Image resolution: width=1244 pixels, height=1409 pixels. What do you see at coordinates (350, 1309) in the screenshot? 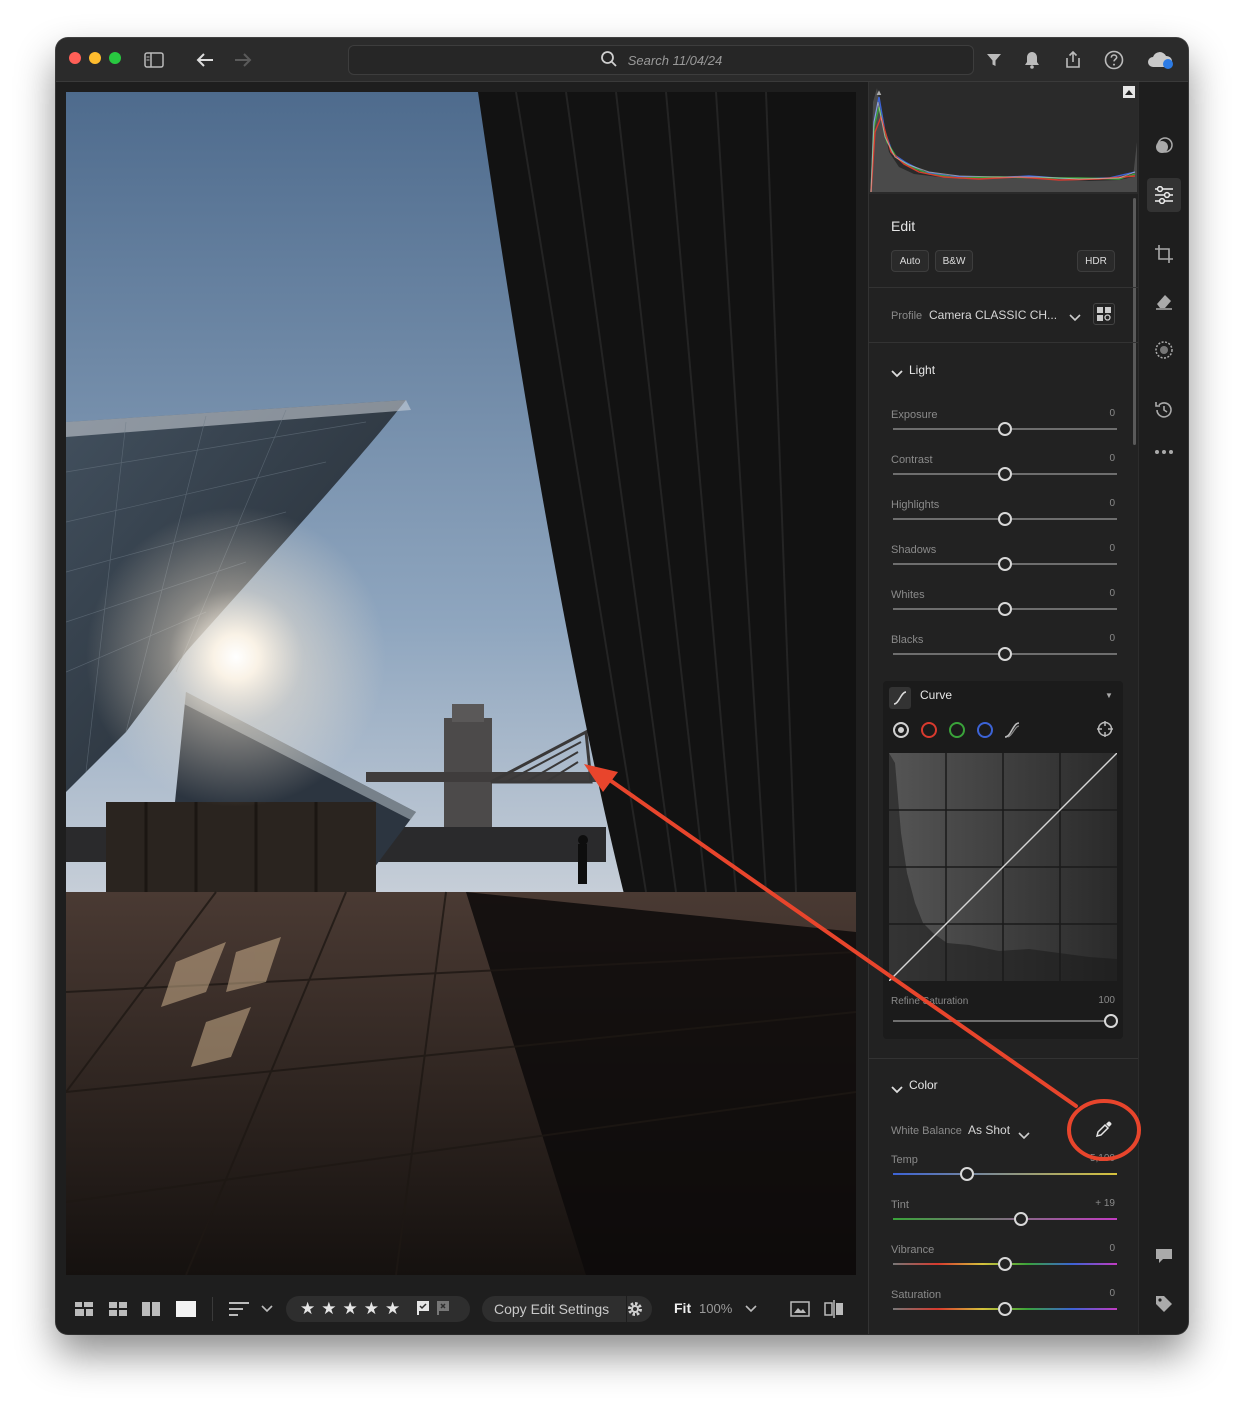
I see `star-rating-3: ★` at bounding box center [350, 1309].